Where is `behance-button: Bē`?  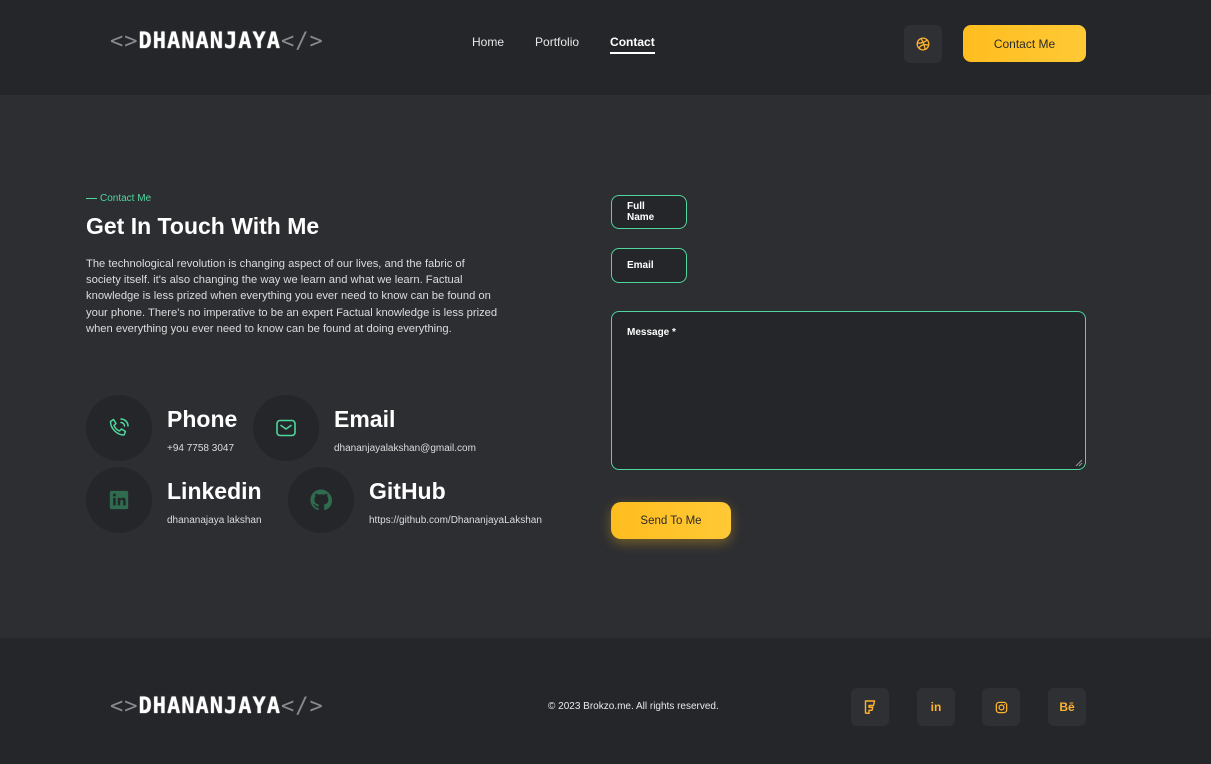 behance-button: Bē is located at coordinates (1067, 707).